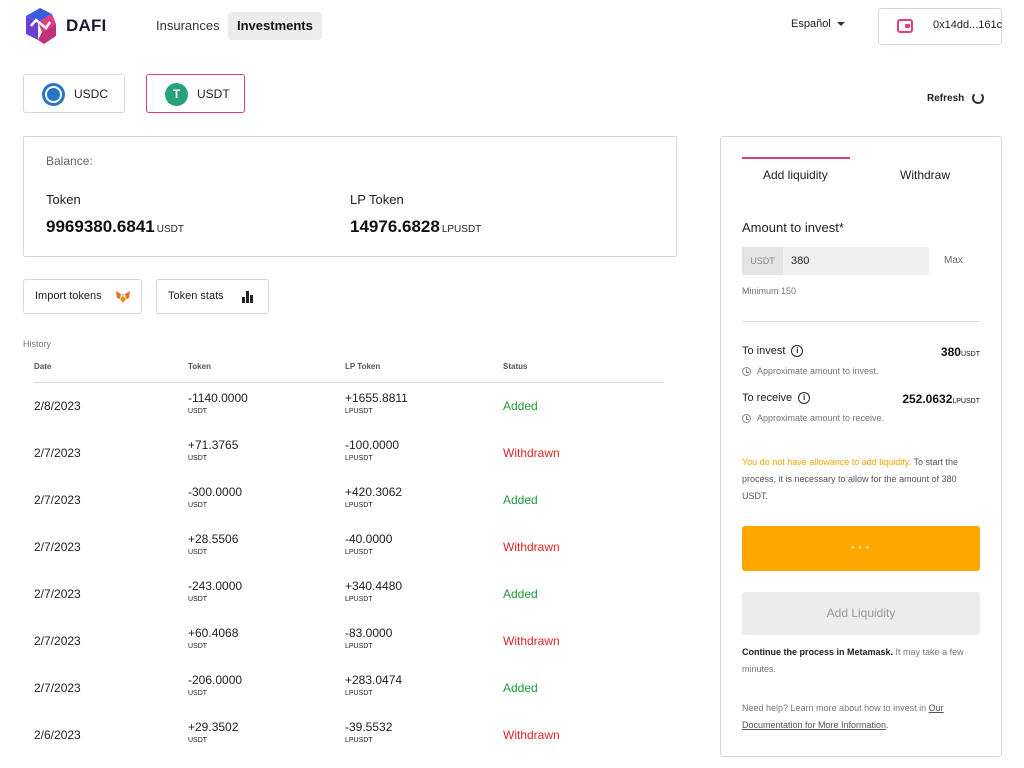  What do you see at coordinates (369, 727) in the screenshot?
I see `row-lp-value: -39.5532` at bounding box center [369, 727].